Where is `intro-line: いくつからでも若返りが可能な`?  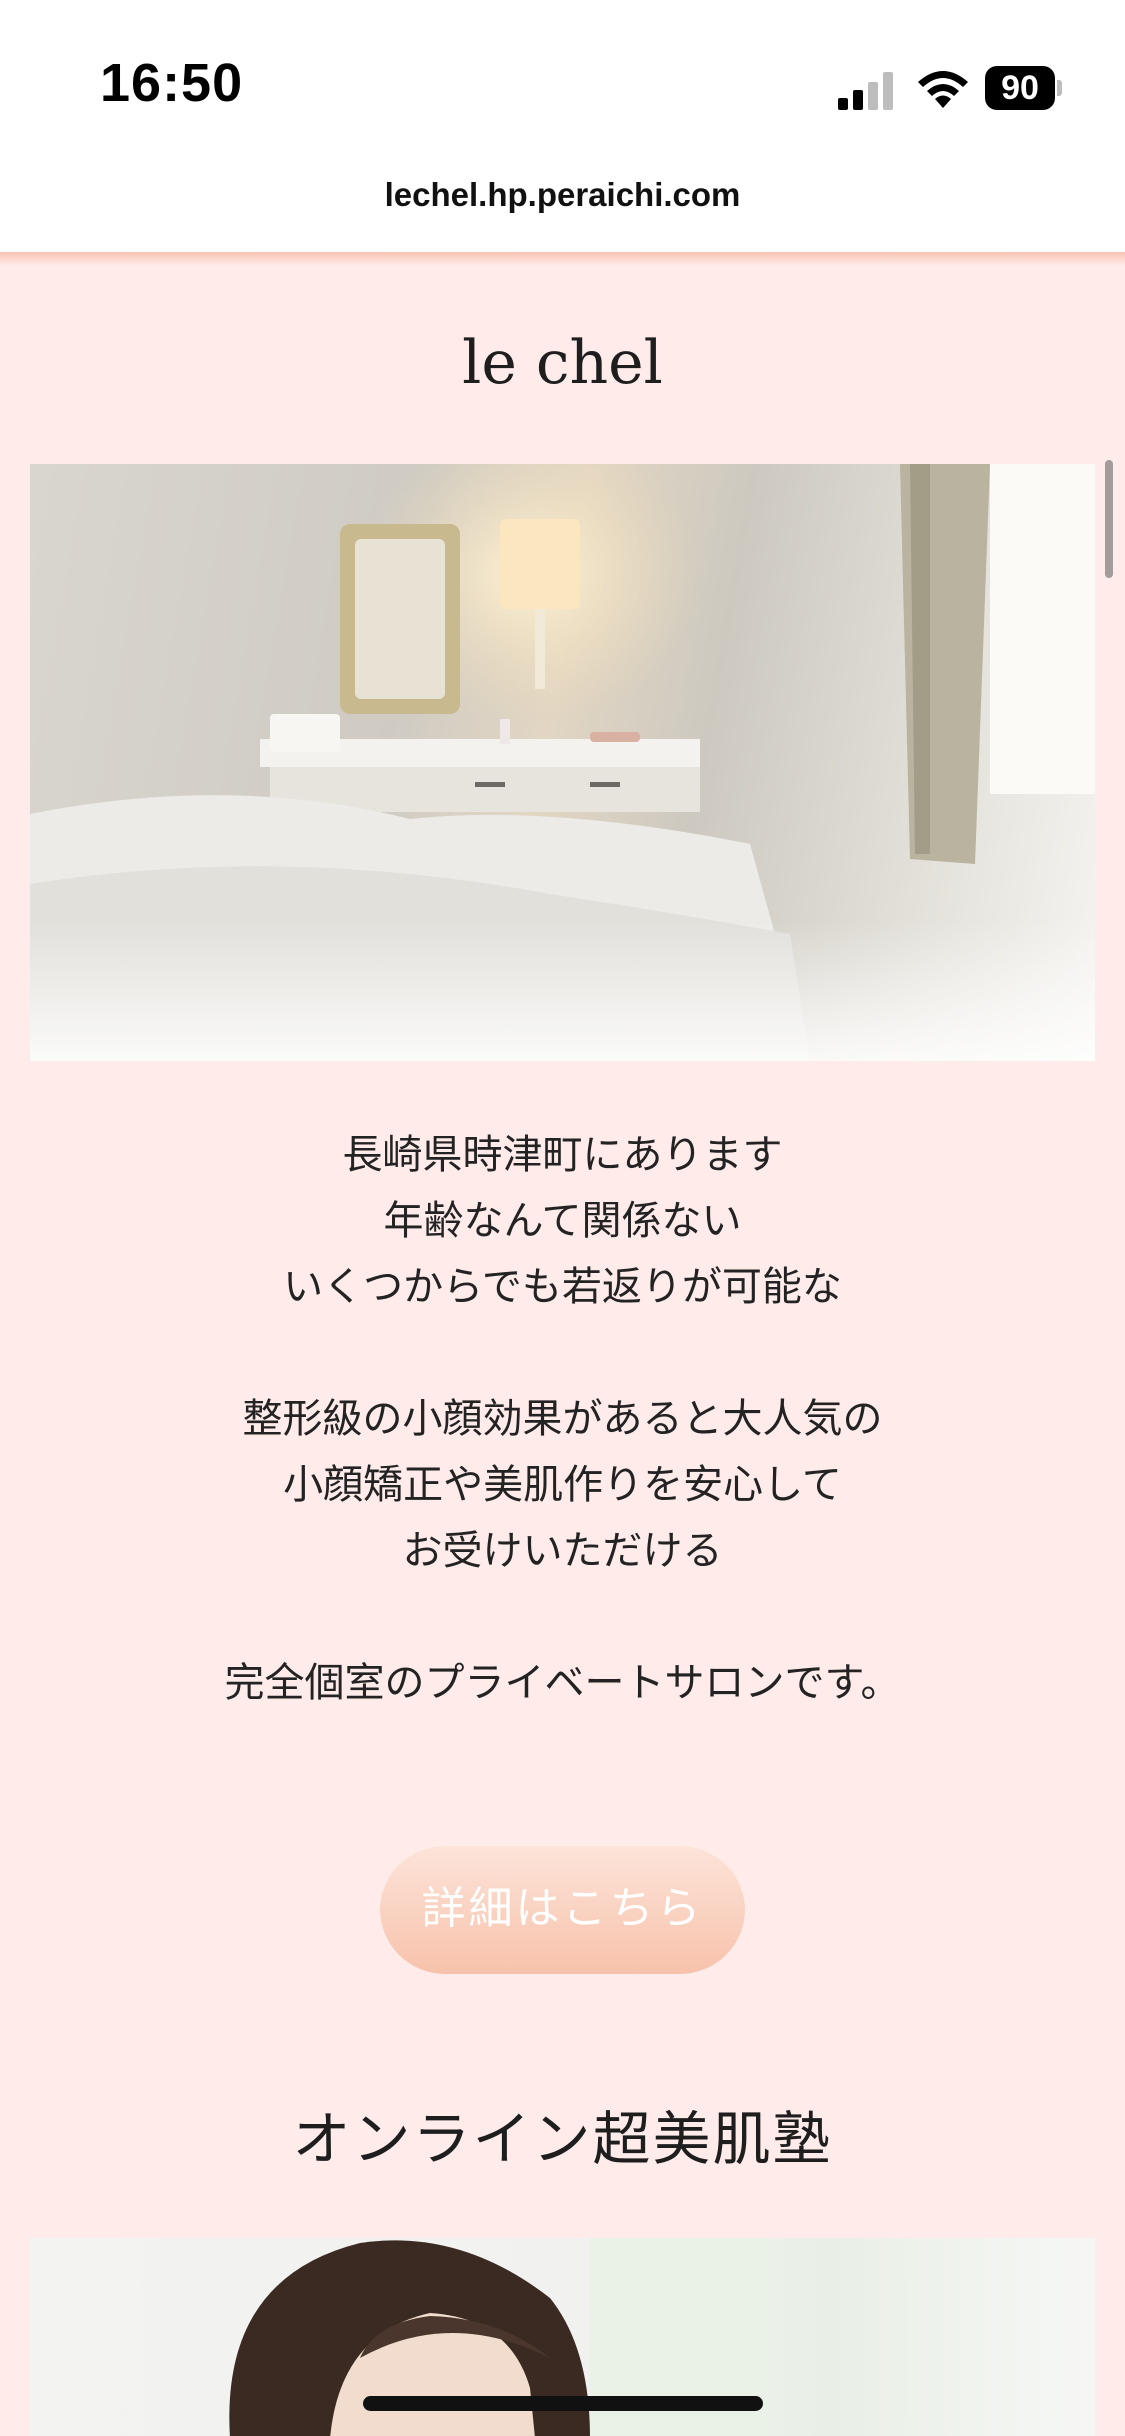
intro-line: いくつからでも若返りが可能な is located at coordinates (562, 1287).